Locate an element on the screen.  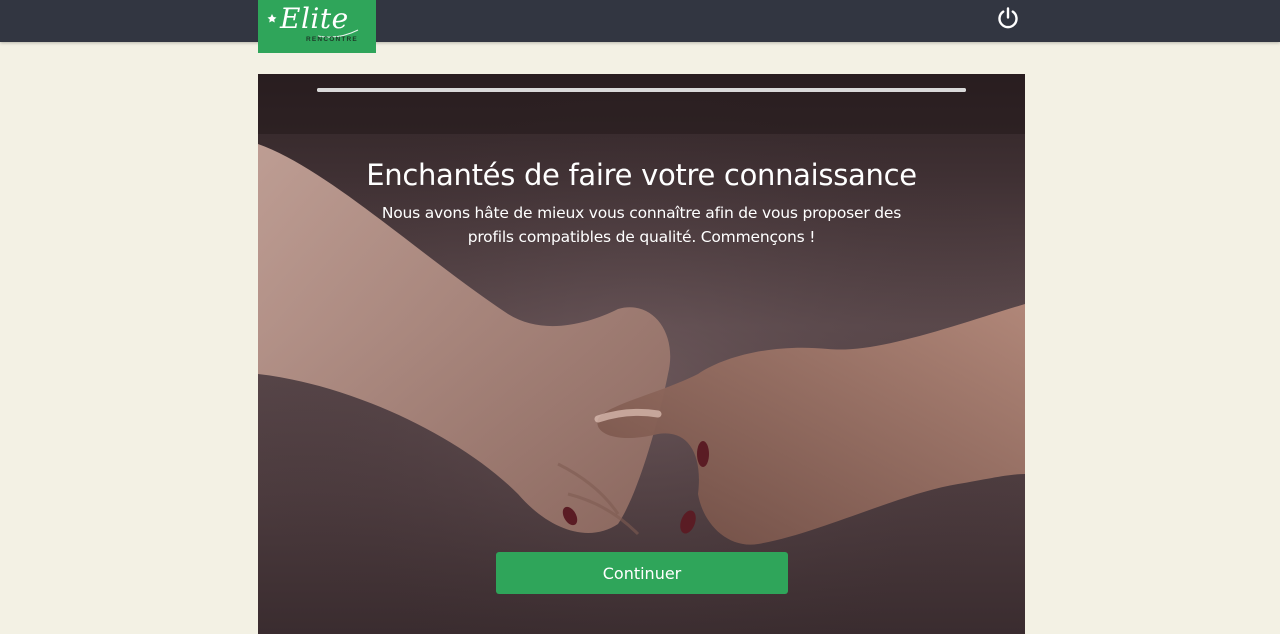
onboarding-progress-bar is located at coordinates (641, 90).